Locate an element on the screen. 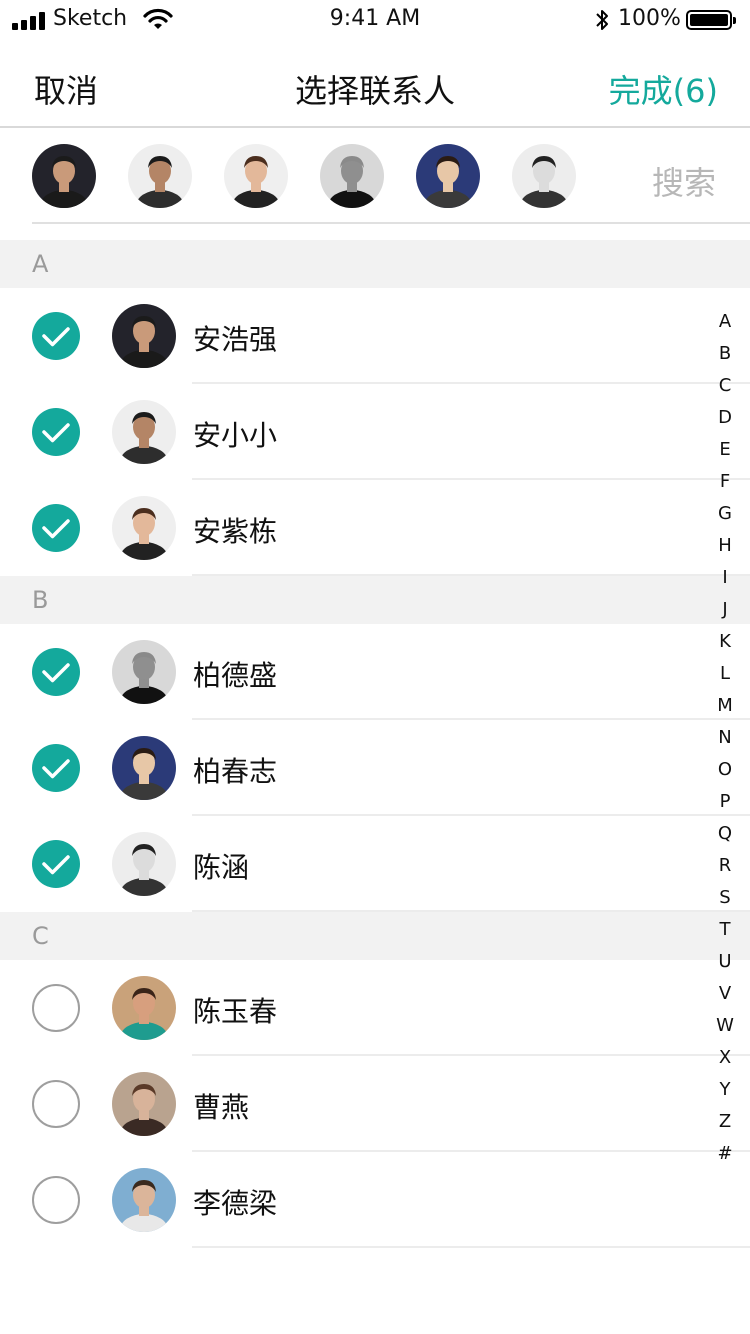 Image resolution: width=750 pixels, height=1334 pixels. contact-row: 陈涵 is located at coordinates (375, 864).